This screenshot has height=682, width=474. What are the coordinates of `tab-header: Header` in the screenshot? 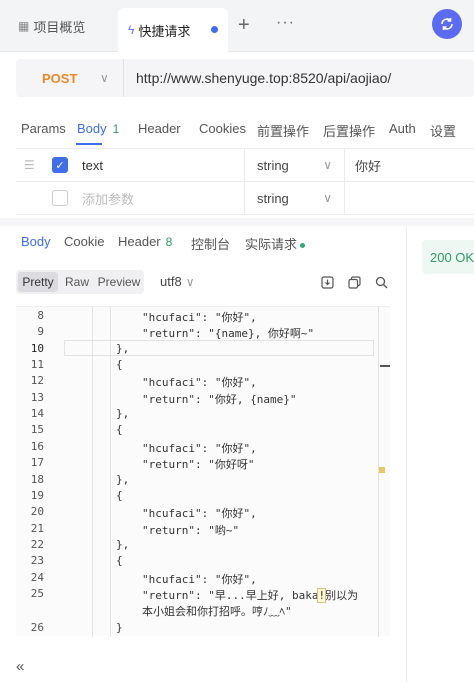 It's located at (159, 128).